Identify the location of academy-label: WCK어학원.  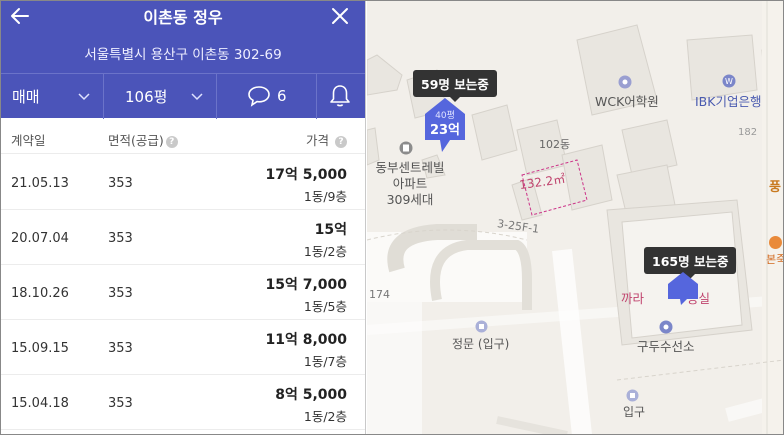
(627, 100).